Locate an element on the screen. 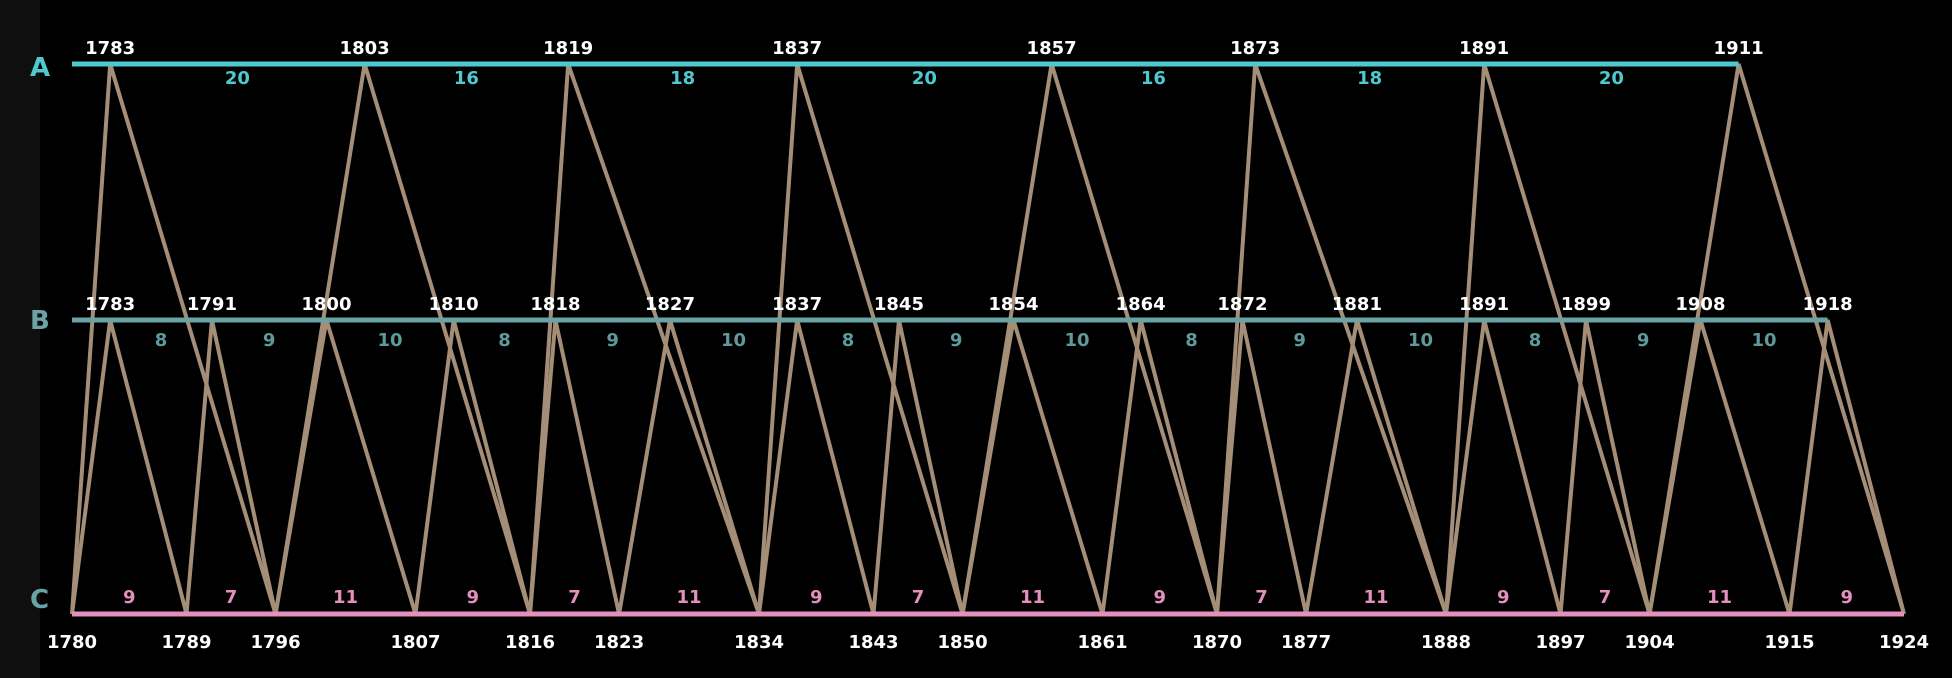 This screenshot has width=1952, height=678. year-label: 1888 is located at coordinates (1446, 642).